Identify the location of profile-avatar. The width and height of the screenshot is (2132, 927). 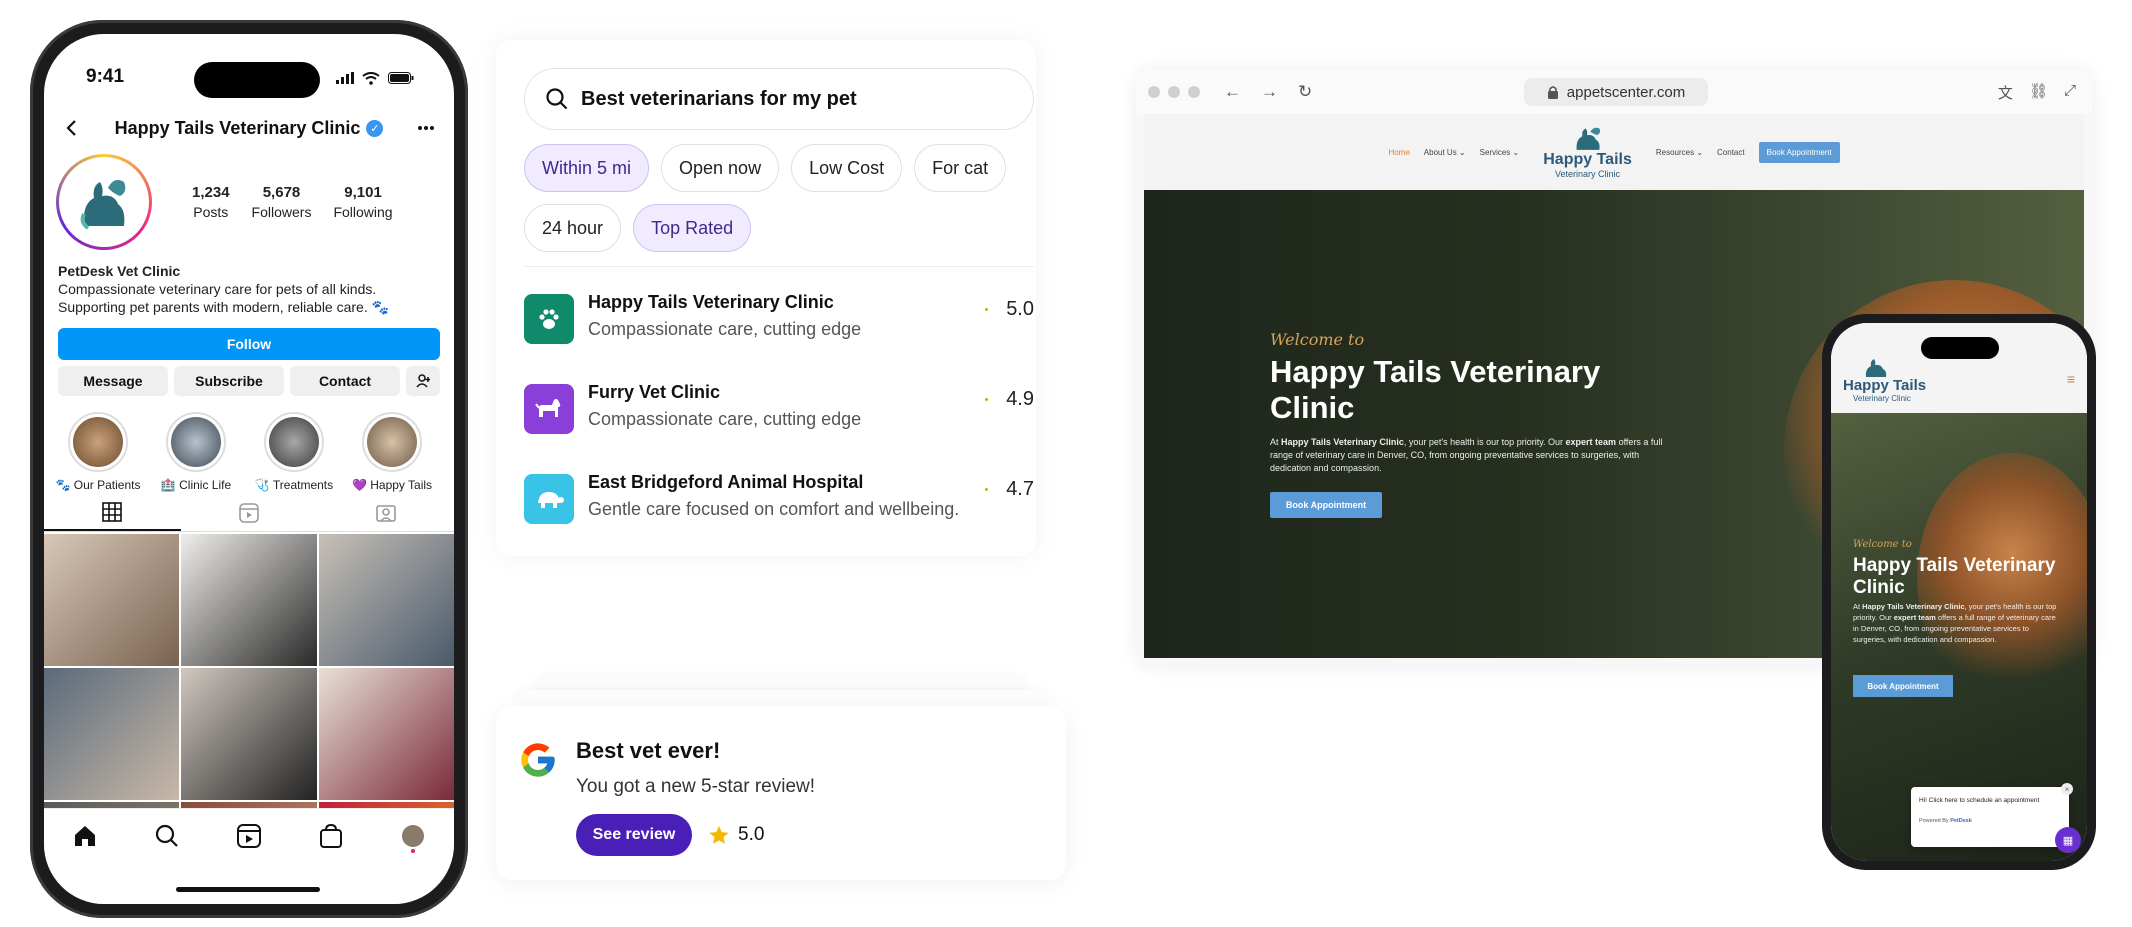
(104, 202).